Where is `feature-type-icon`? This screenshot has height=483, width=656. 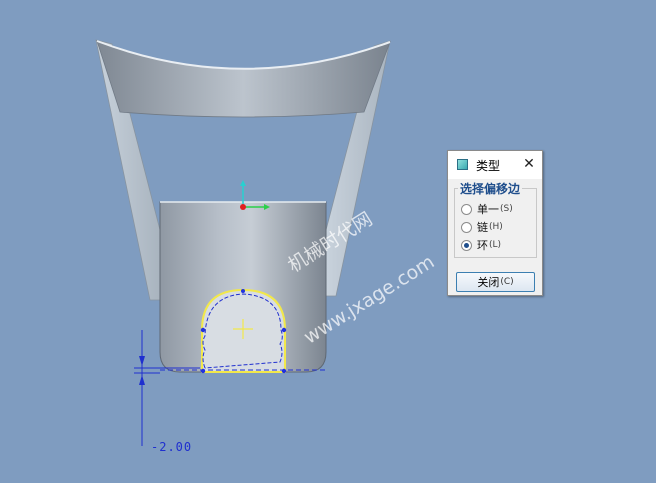
feature-type-icon is located at coordinates (462, 164).